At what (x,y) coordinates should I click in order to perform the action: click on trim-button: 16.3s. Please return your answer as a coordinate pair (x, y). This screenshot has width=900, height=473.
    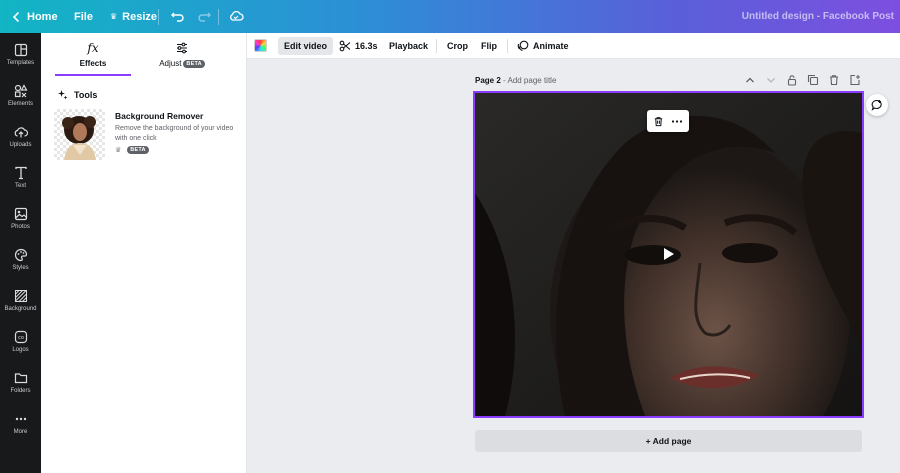
    Looking at the image, I should click on (358, 46).